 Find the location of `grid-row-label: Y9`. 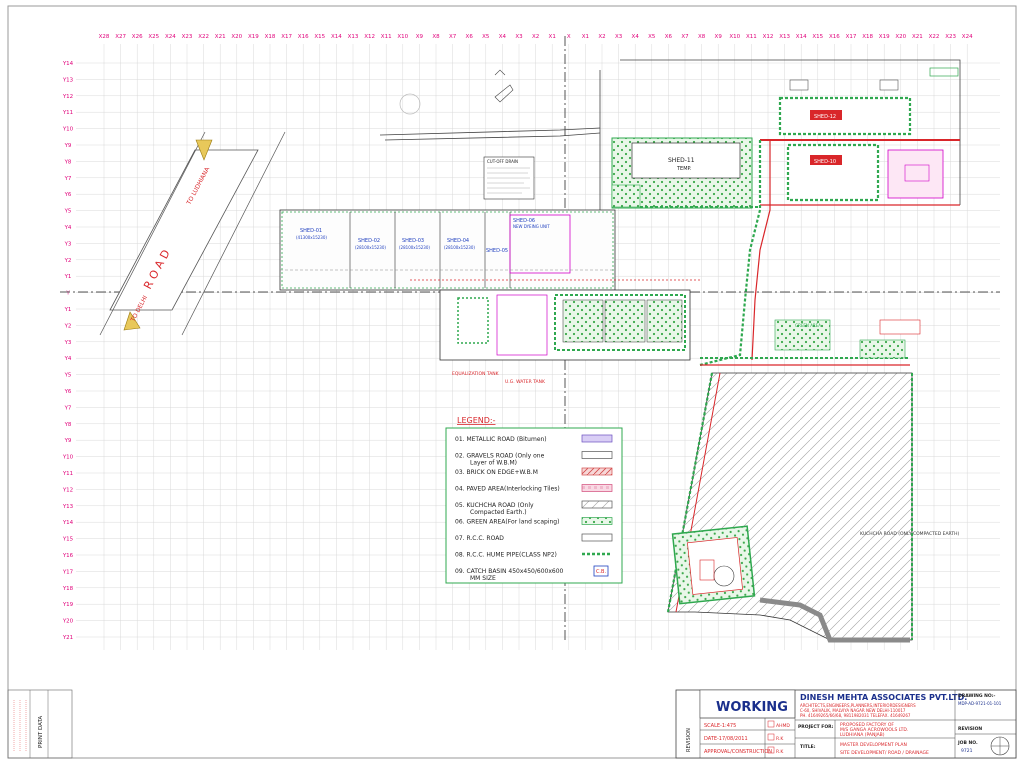

grid-row-label: Y9 is located at coordinates (68, 441).